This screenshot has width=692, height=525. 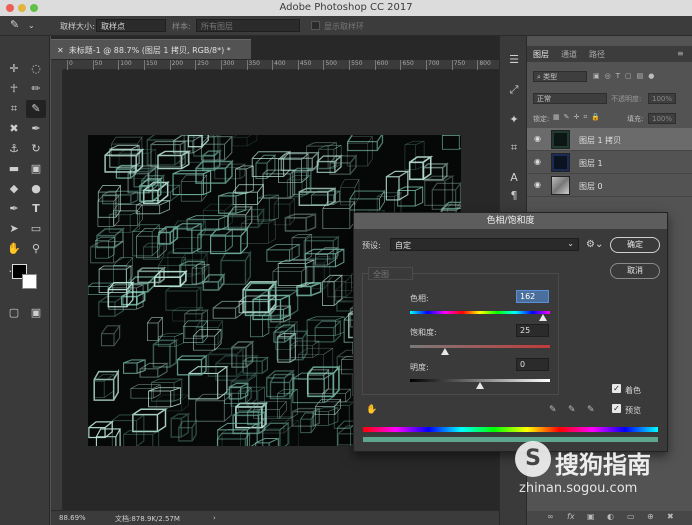 I want to click on quick-select-tool-icon: ✏, so click(x=36, y=89).